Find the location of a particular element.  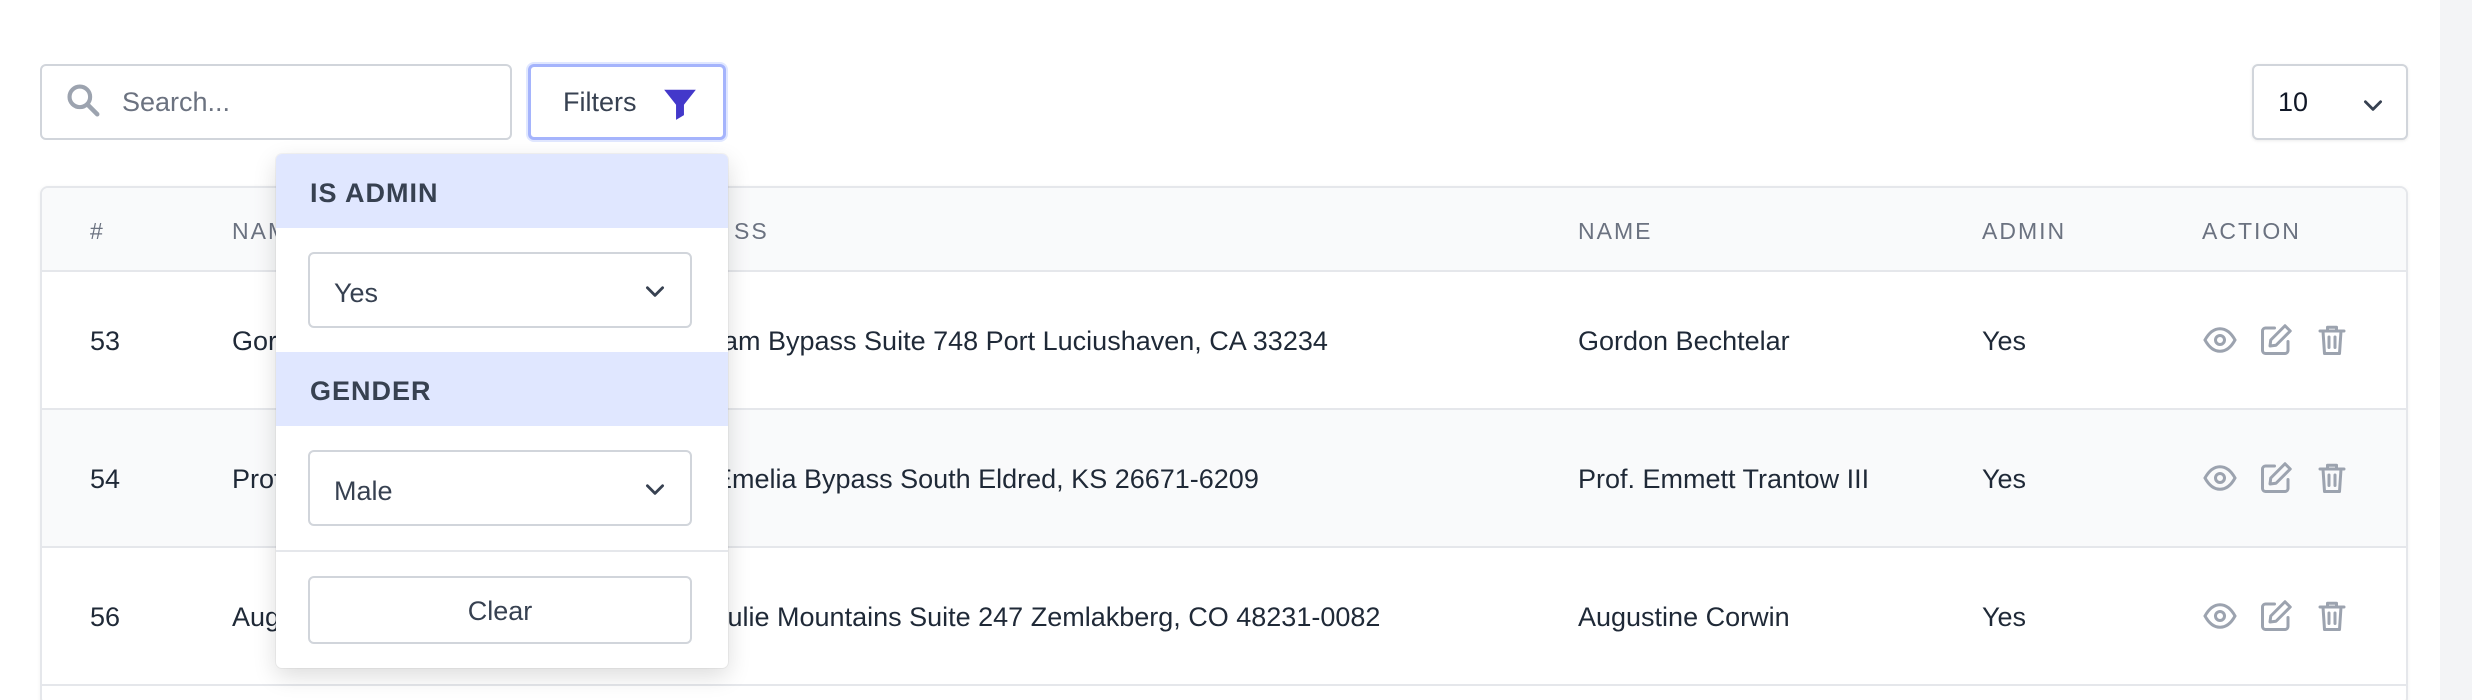

cell-name-partial: Gor is located at coordinates (255, 341).